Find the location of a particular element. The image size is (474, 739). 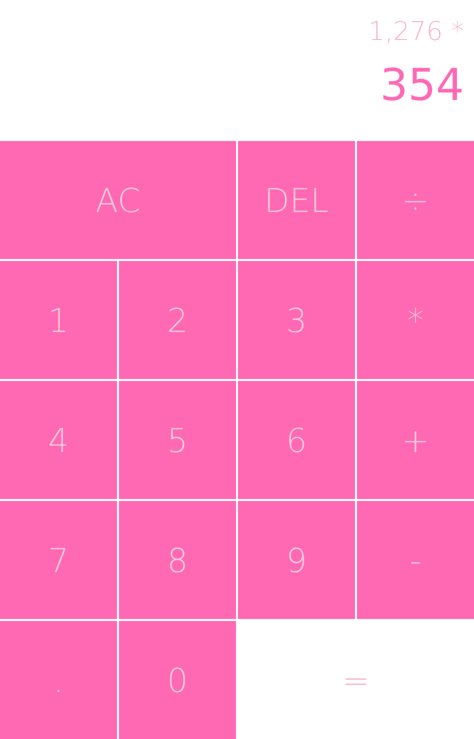

calculator-key: 3 is located at coordinates (296, 320).